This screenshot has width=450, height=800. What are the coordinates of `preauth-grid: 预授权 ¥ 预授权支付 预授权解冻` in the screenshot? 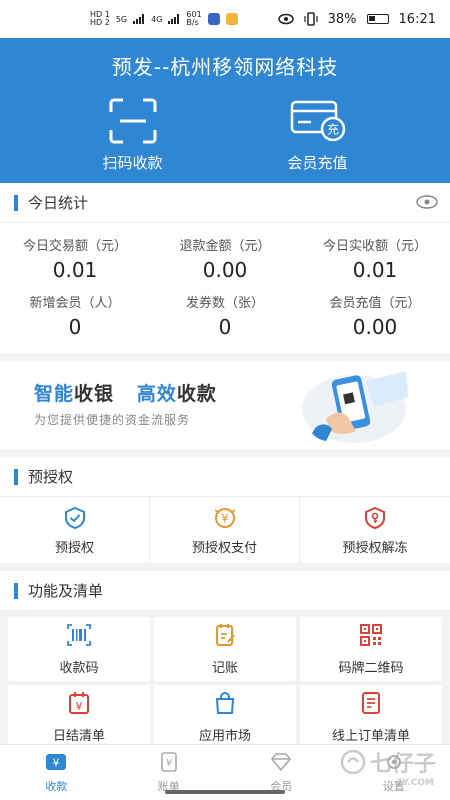 It's located at (225, 530).